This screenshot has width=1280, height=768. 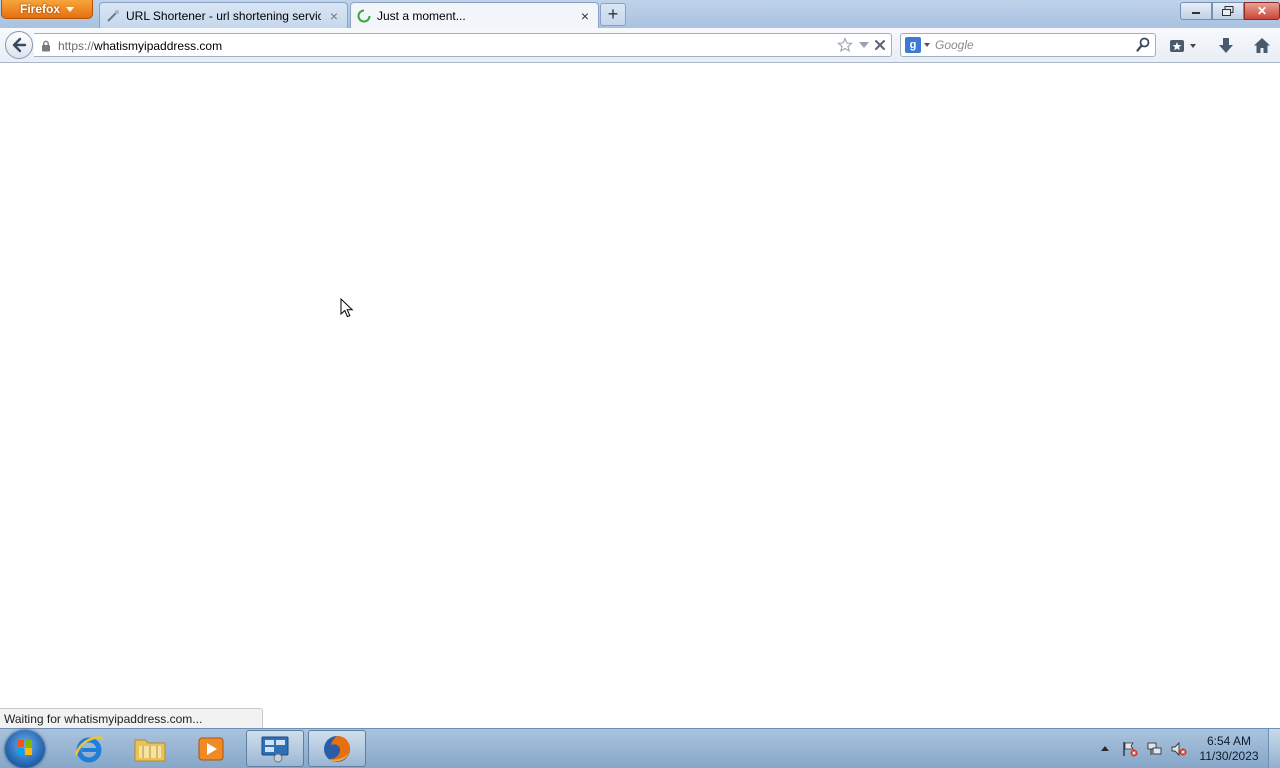 What do you see at coordinates (364, 15) in the screenshot?
I see `loading-spinner-icon` at bounding box center [364, 15].